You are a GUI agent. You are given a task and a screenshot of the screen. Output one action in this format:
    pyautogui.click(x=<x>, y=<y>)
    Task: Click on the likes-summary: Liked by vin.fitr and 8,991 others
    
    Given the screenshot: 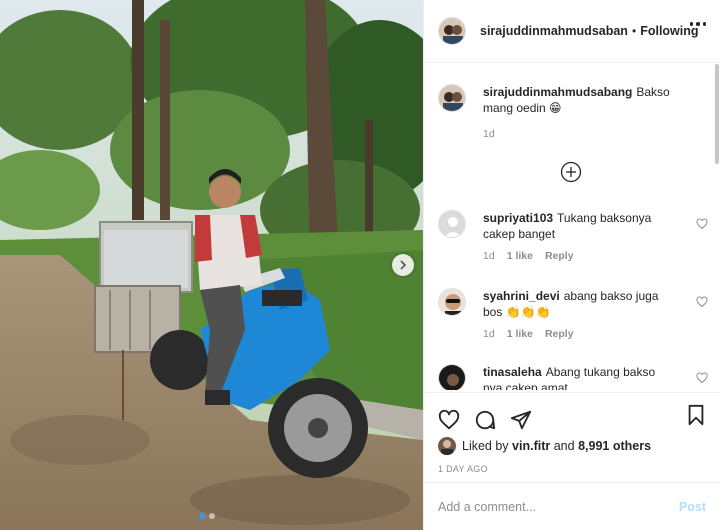 What is the action you would take?
    pyautogui.click(x=572, y=446)
    